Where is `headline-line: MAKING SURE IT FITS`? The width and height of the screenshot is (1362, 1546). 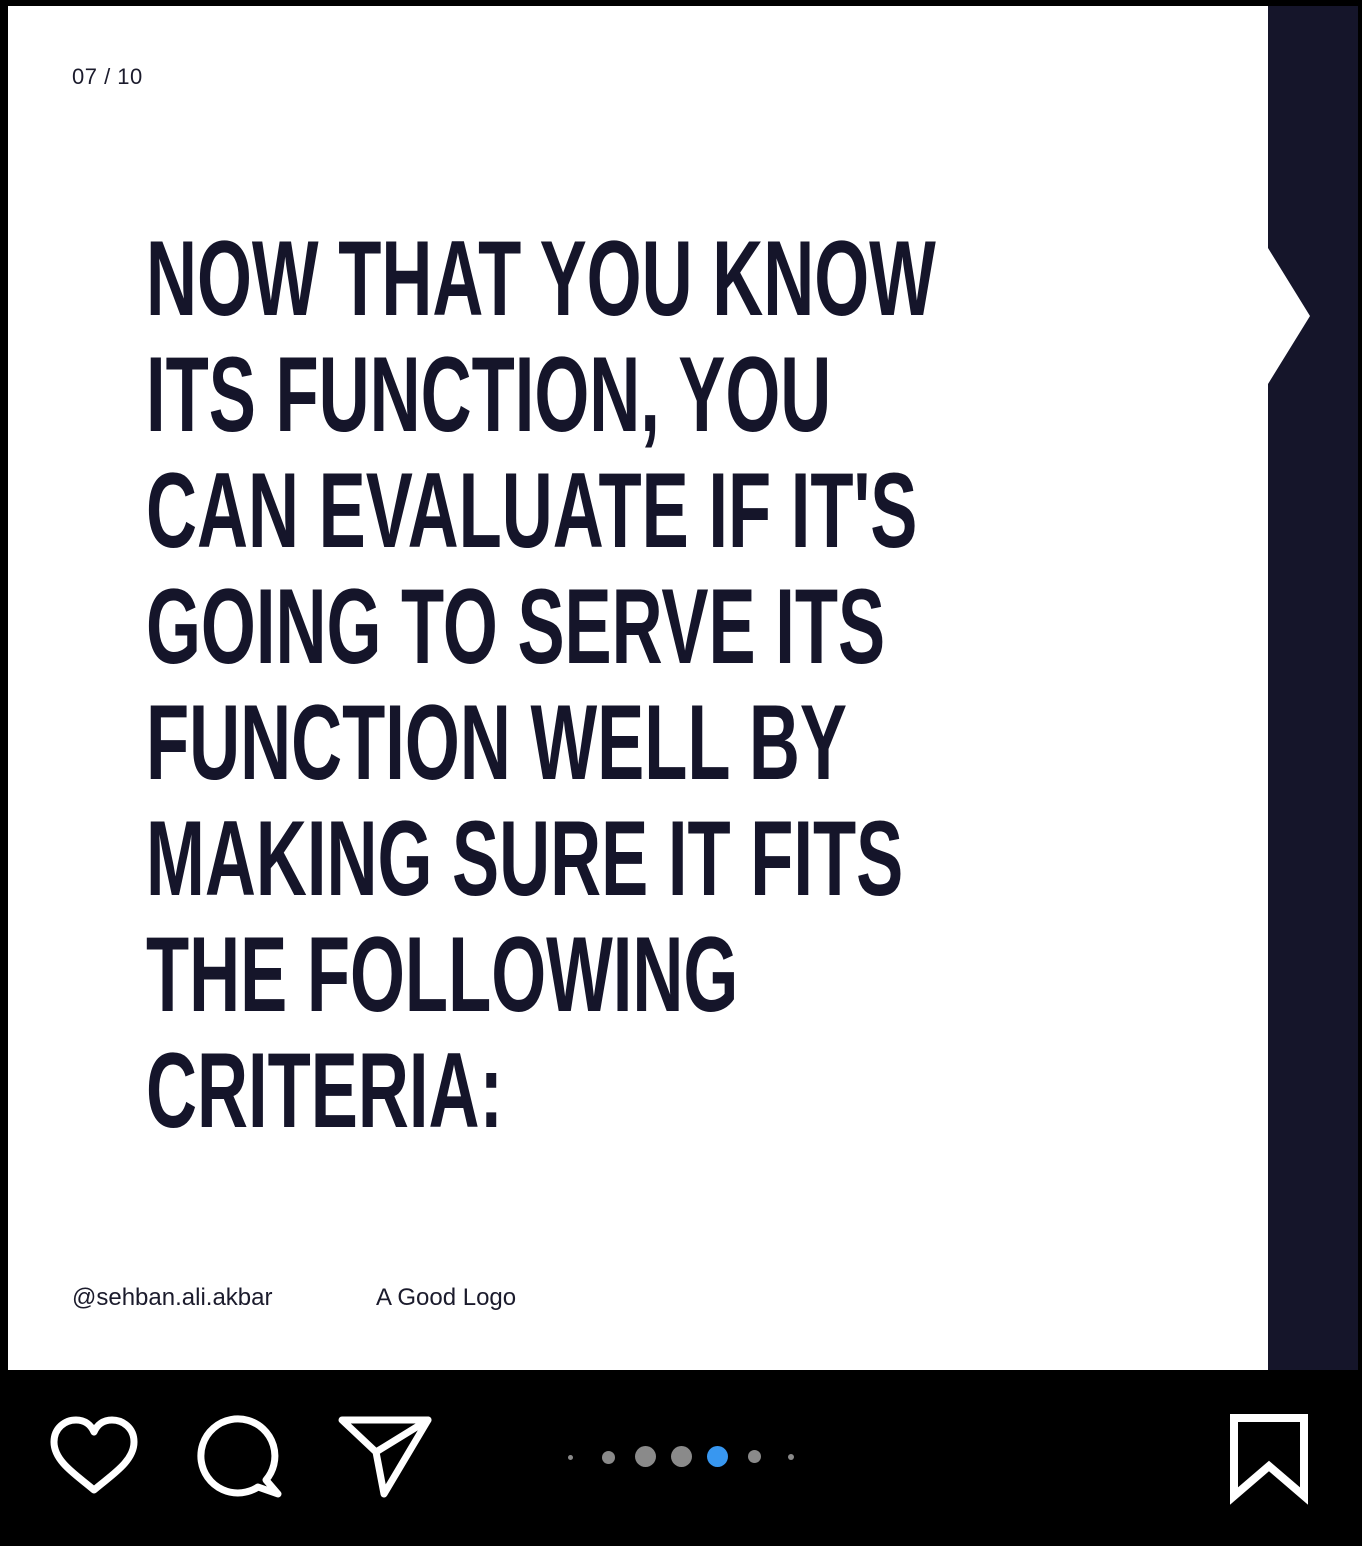
headline-line: MAKING SURE IT FITS is located at coordinates (525, 858).